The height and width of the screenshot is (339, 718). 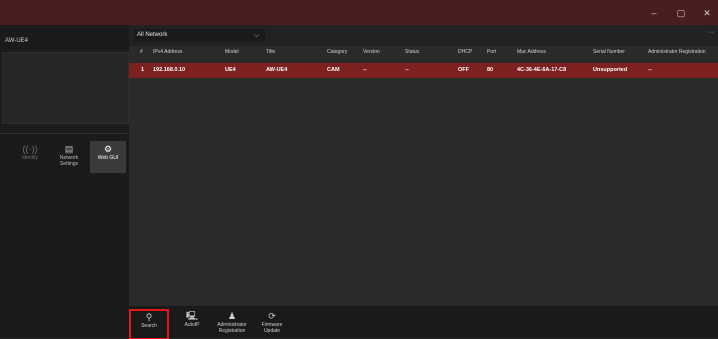 What do you see at coordinates (141, 52) in the screenshot?
I see `column-header: #` at bounding box center [141, 52].